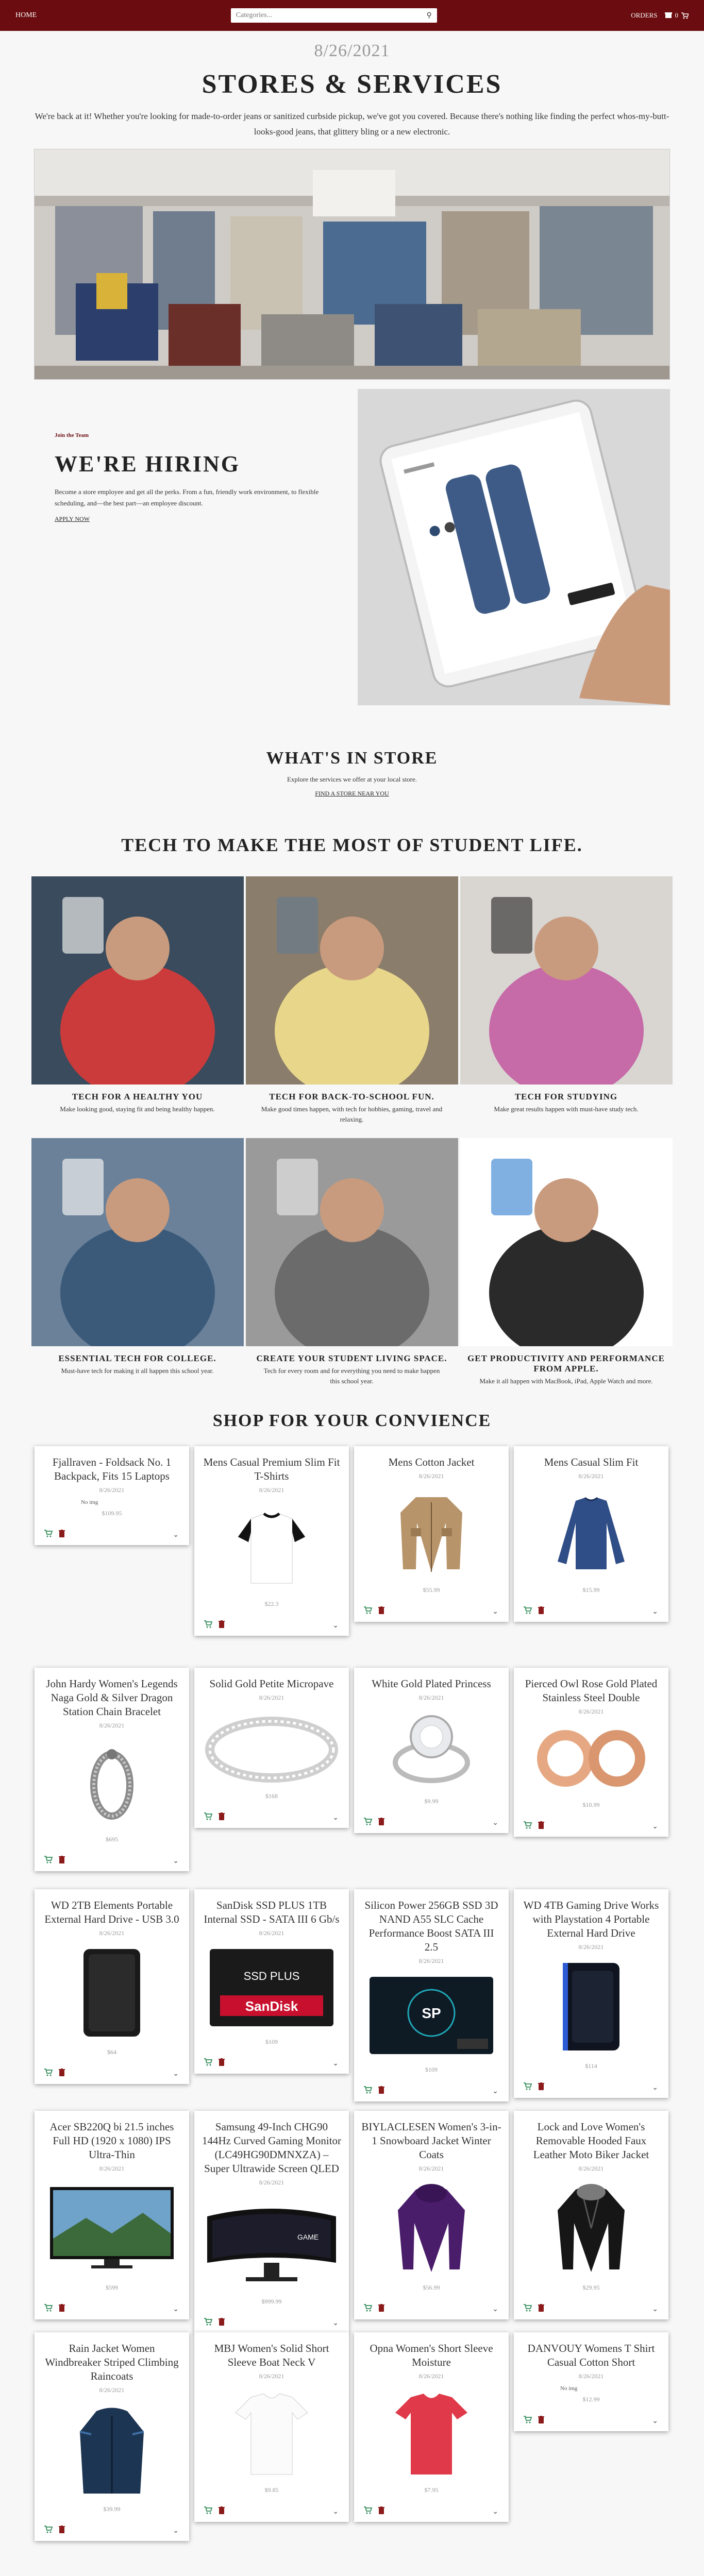 The height and width of the screenshot is (2576, 704). I want to click on search-bar: ⚲, so click(334, 15).